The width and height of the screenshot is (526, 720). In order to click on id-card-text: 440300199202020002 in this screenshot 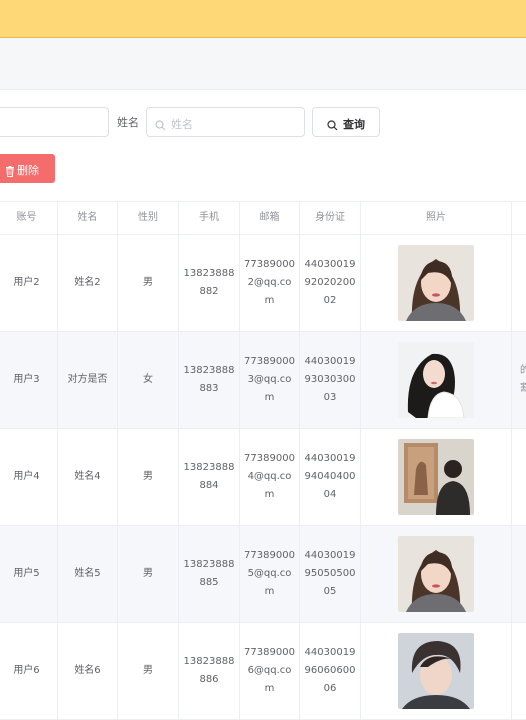, I will do `click(330, 282)`.